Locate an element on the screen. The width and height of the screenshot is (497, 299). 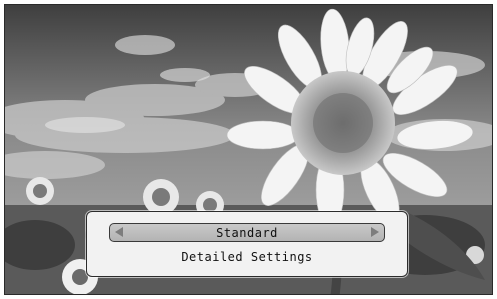
mode-selector: Standard is located at coordinates (247, 232).